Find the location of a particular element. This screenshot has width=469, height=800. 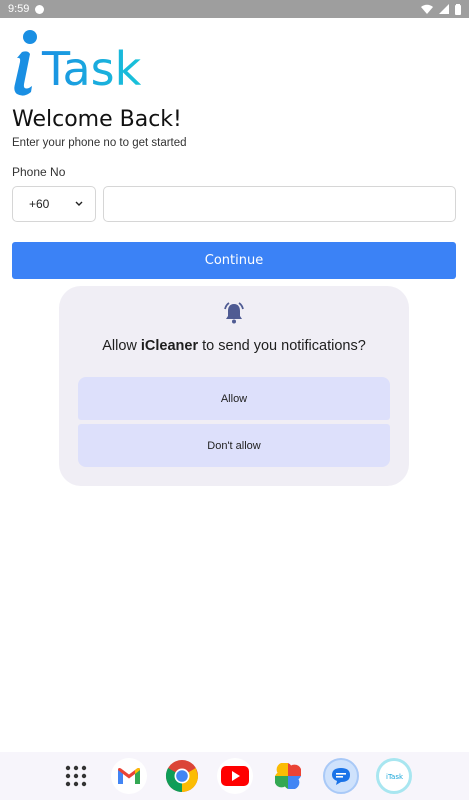

messages-icon is located at coordinates (340, 776).